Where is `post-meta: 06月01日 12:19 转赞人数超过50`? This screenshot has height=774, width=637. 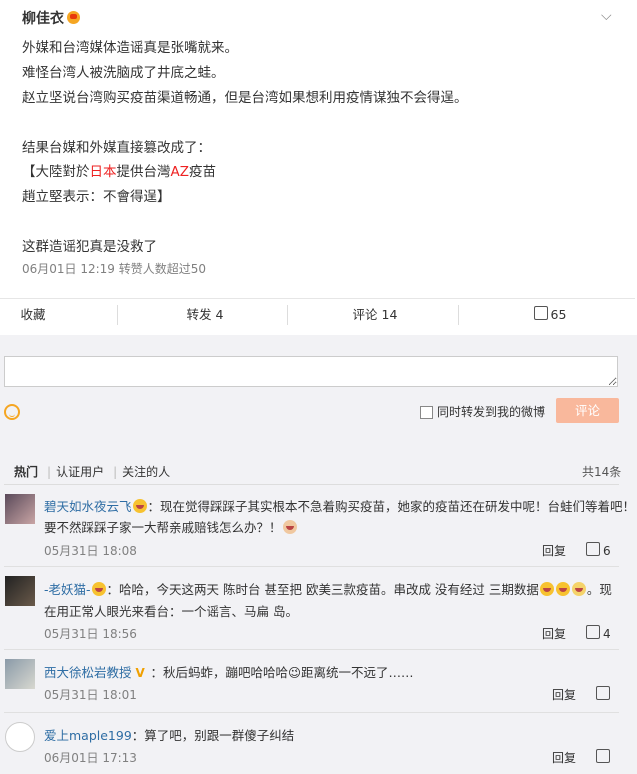
post-meta: 06月01日 12:19 转赞人数超过50 is located at coordinates (114, 269).